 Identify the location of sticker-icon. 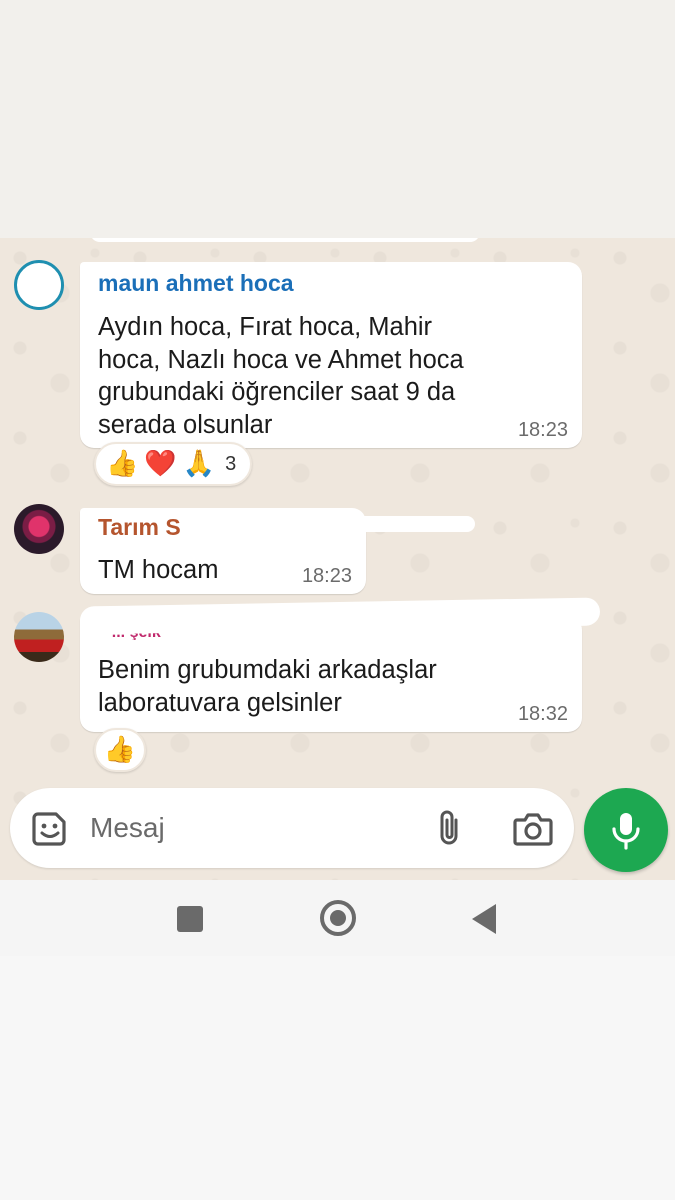
(50, 828).